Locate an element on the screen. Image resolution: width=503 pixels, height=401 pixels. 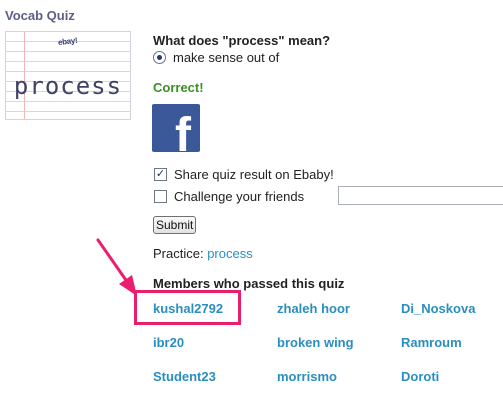
flashcard-image: ebay! process is located at coordinates (68, 75).